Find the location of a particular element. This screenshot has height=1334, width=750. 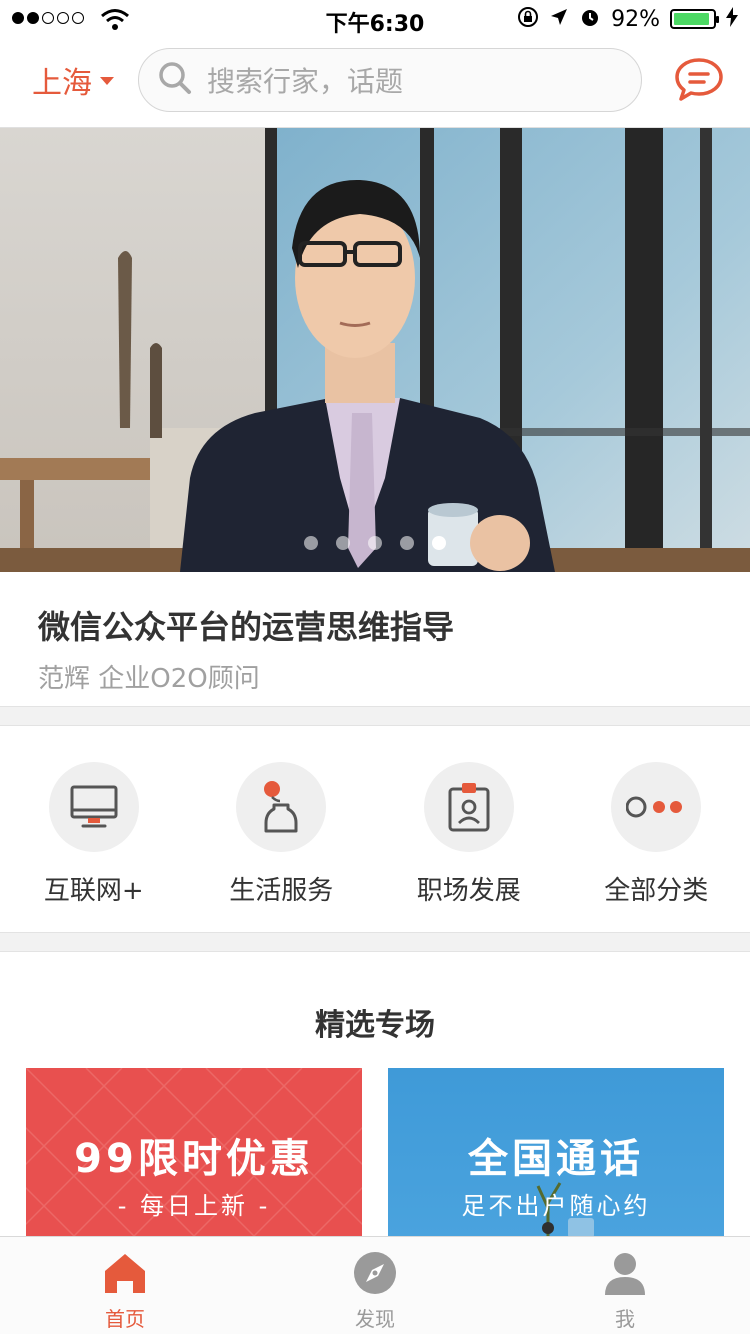

search-icon is located at coordinates (175, 80).